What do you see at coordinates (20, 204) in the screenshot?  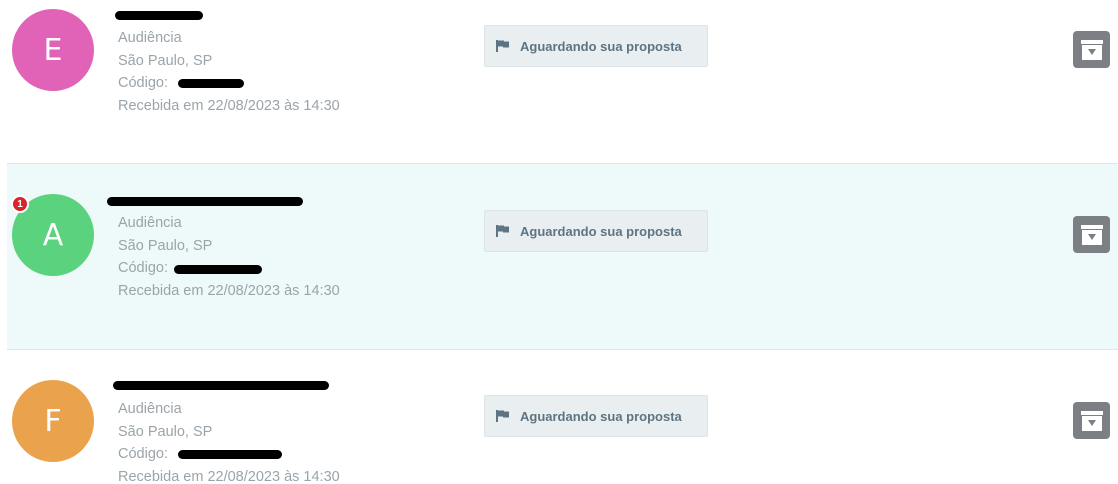 I see `notification-badge: 1` at bounding box center [20, 204].